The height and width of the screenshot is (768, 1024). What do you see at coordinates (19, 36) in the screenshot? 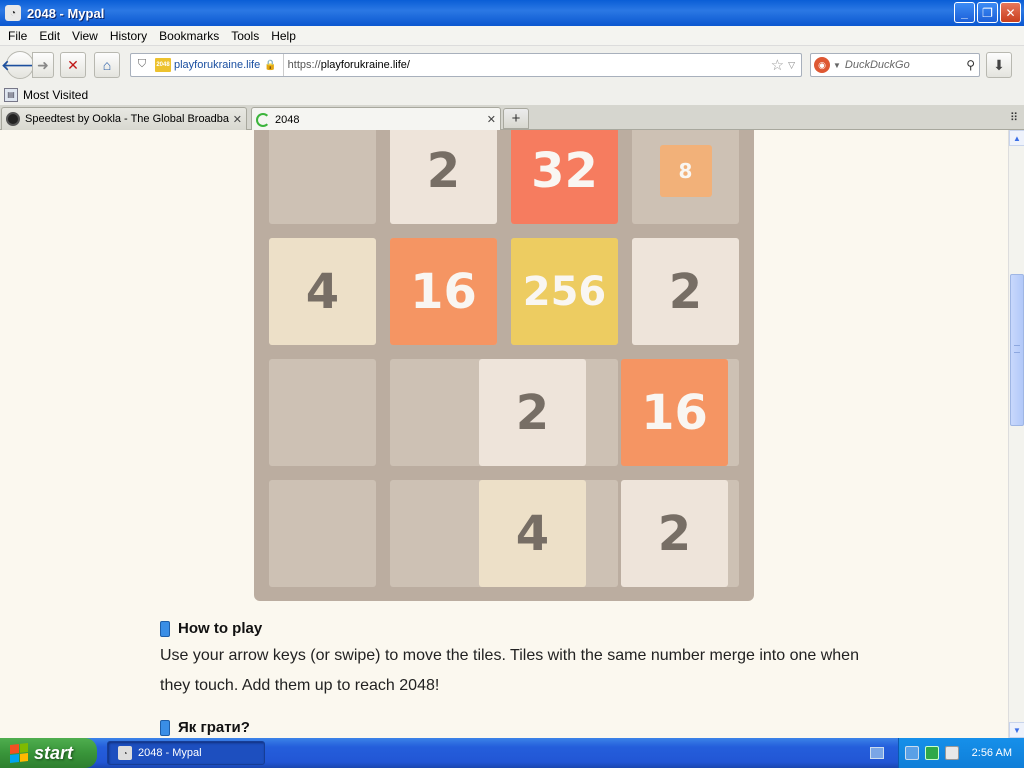
I see `menu-file: File` at bounding box center [19, 36].